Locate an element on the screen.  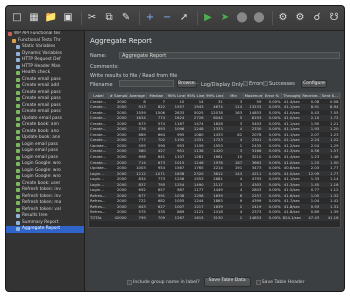
table-cell: 47.43 is located at coordinates (310, 218).